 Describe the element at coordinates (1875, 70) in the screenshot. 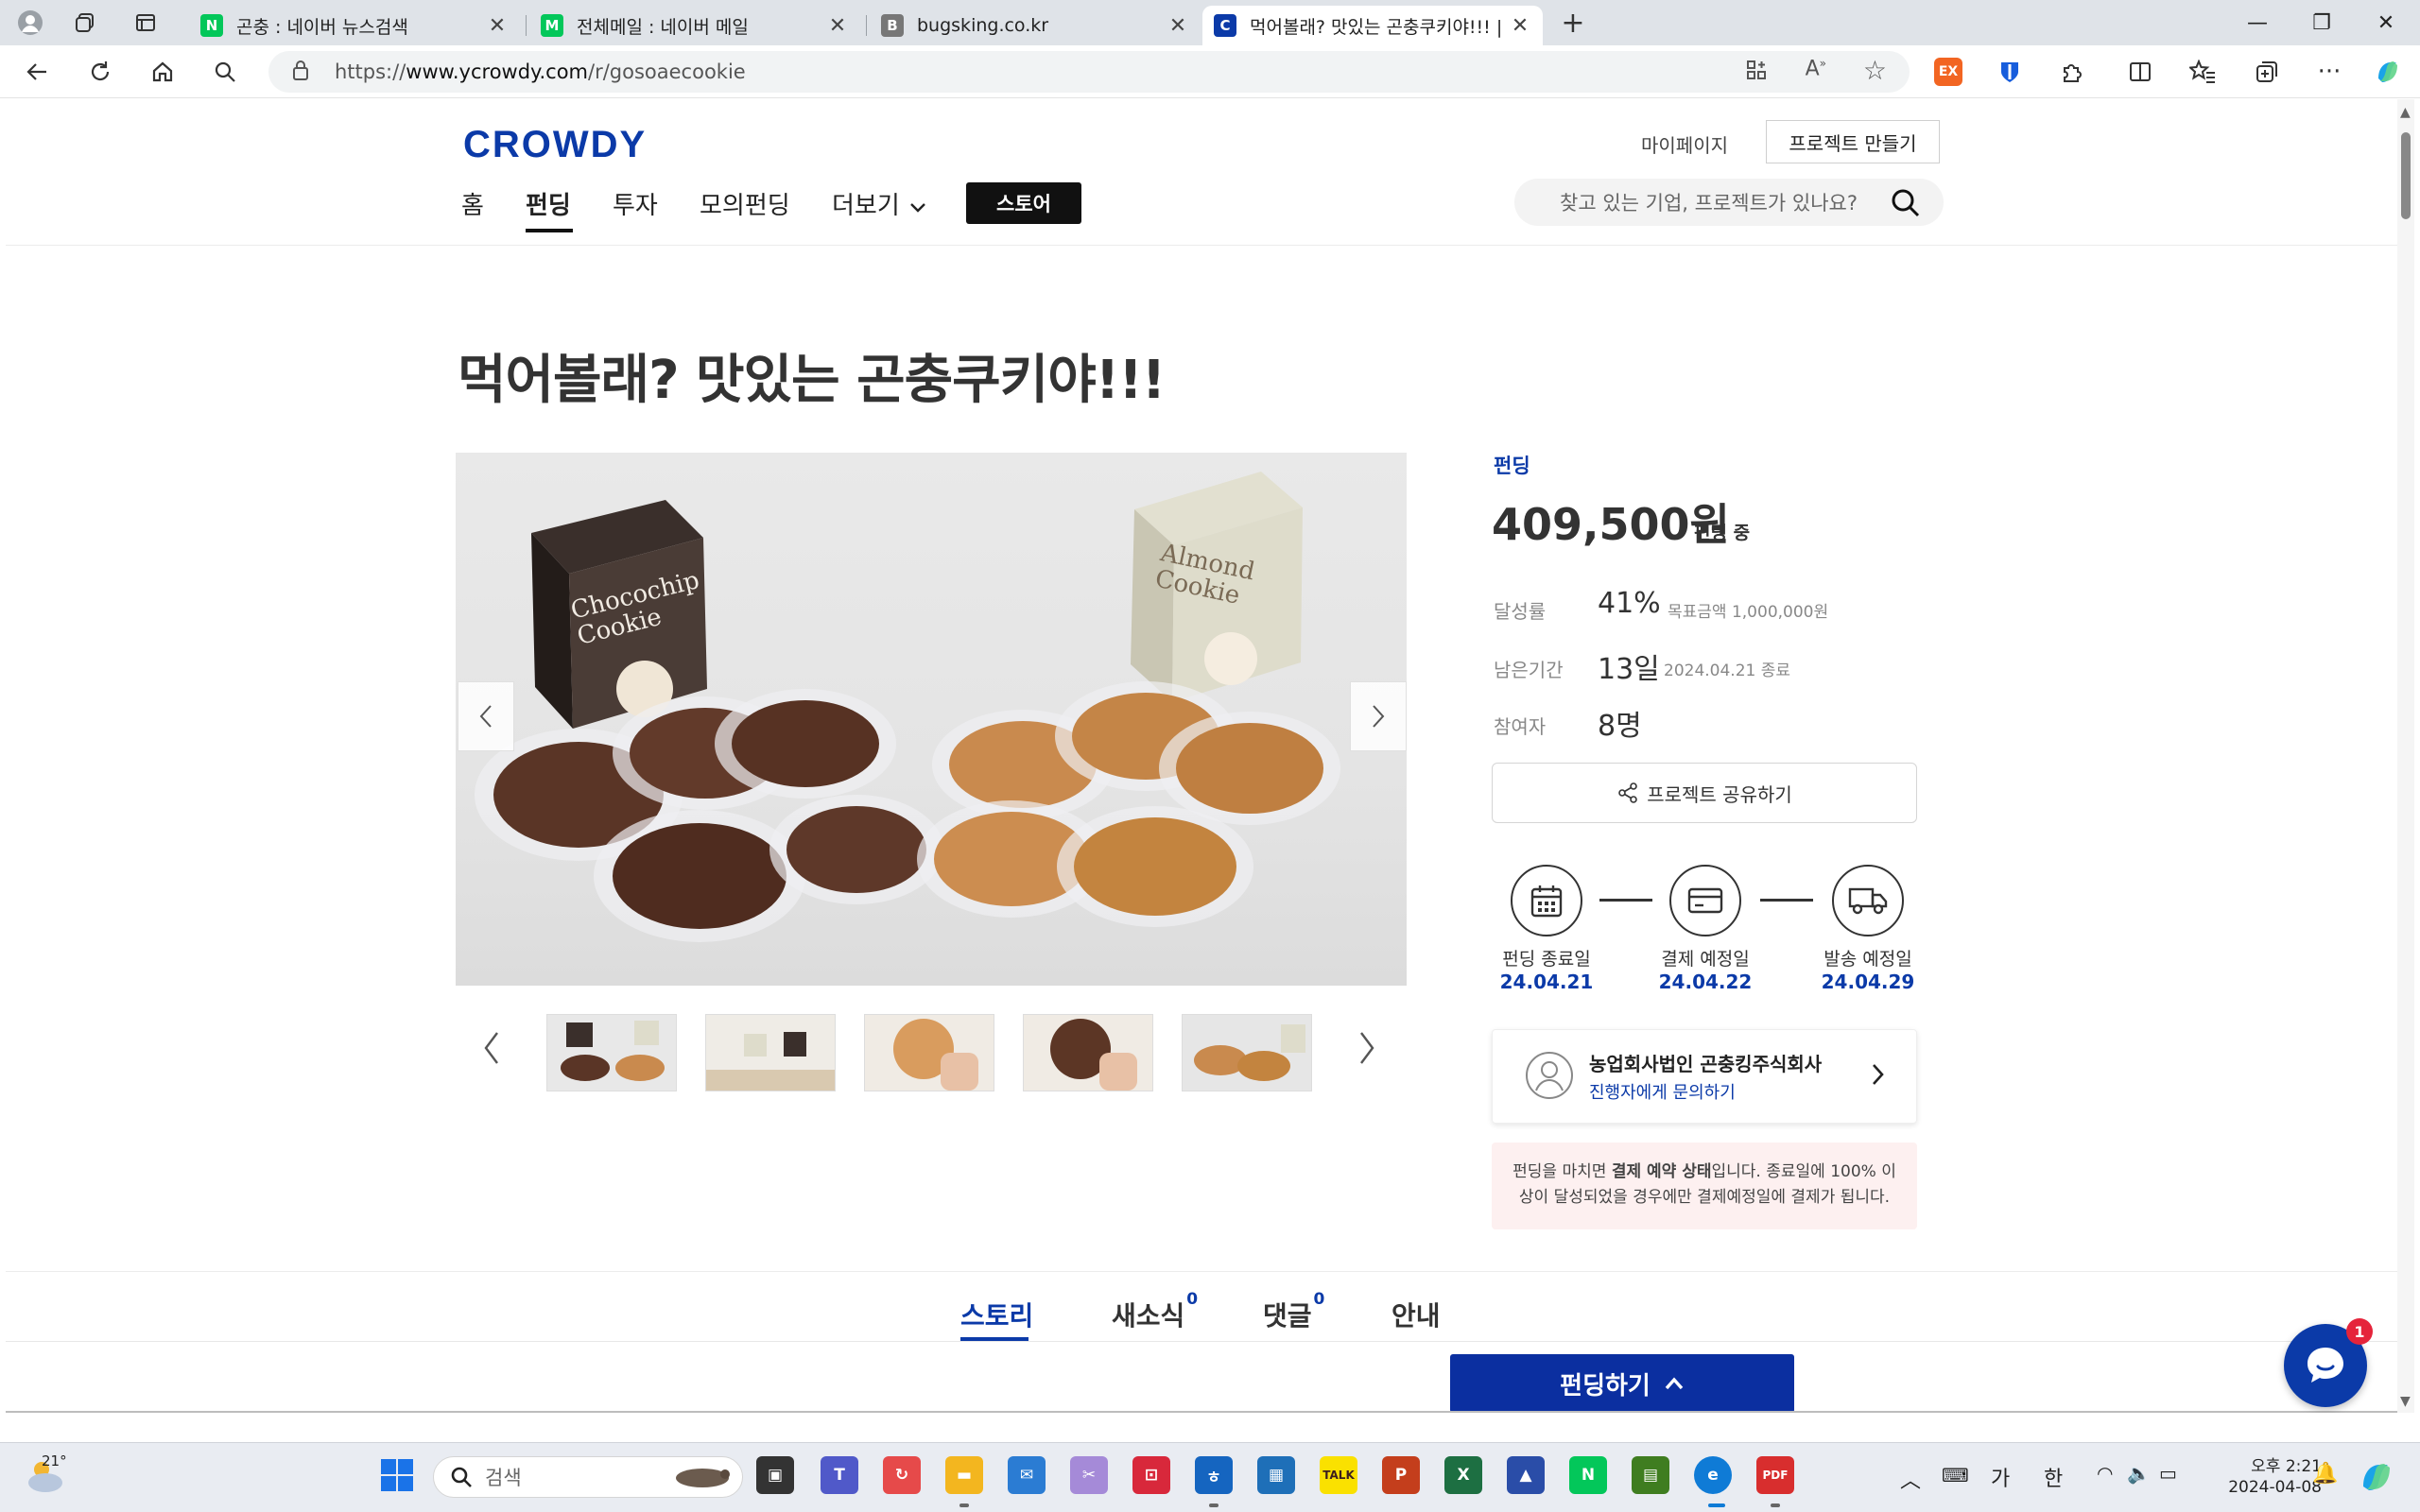

I see `favorite-star-icon: ☆` at that location.